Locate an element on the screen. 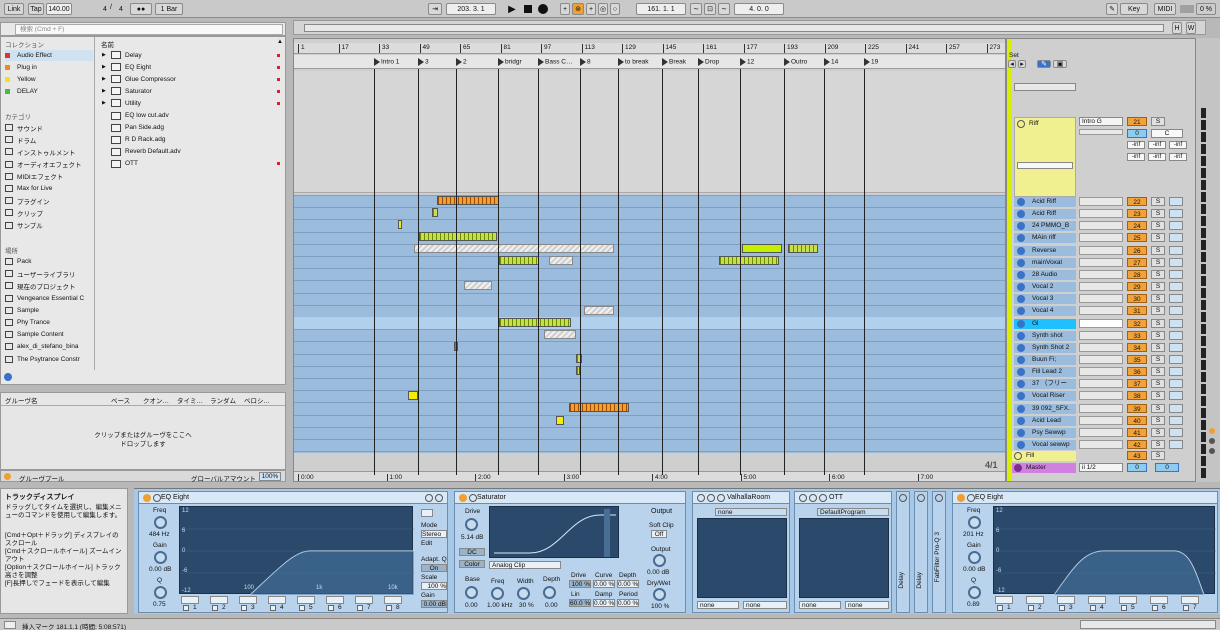 This screenshot has width=1220, height=630. punch-out-icon: ∼ is located at coordinates (724, 9).